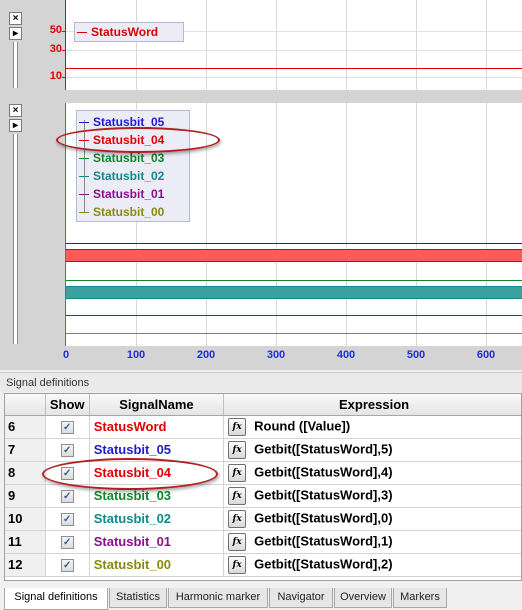 The width and height of the screenshot is (522, 610). I want to click on y-tick-label: 30, so click(55, 49).